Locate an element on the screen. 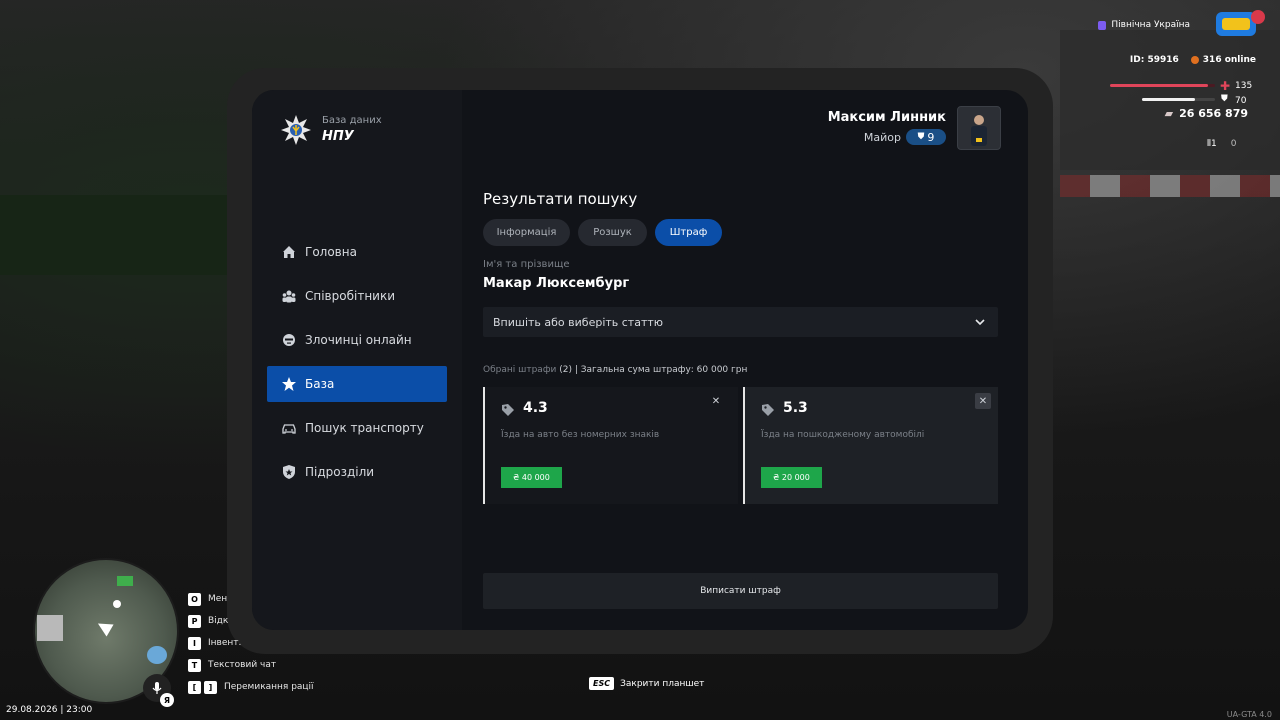  sidebar-item-label: Головна is located at coordinates (331, 252).